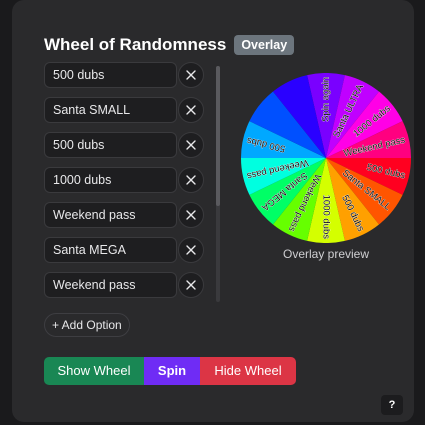  I want to click on scrollbar-thumb, so click(218, 136).